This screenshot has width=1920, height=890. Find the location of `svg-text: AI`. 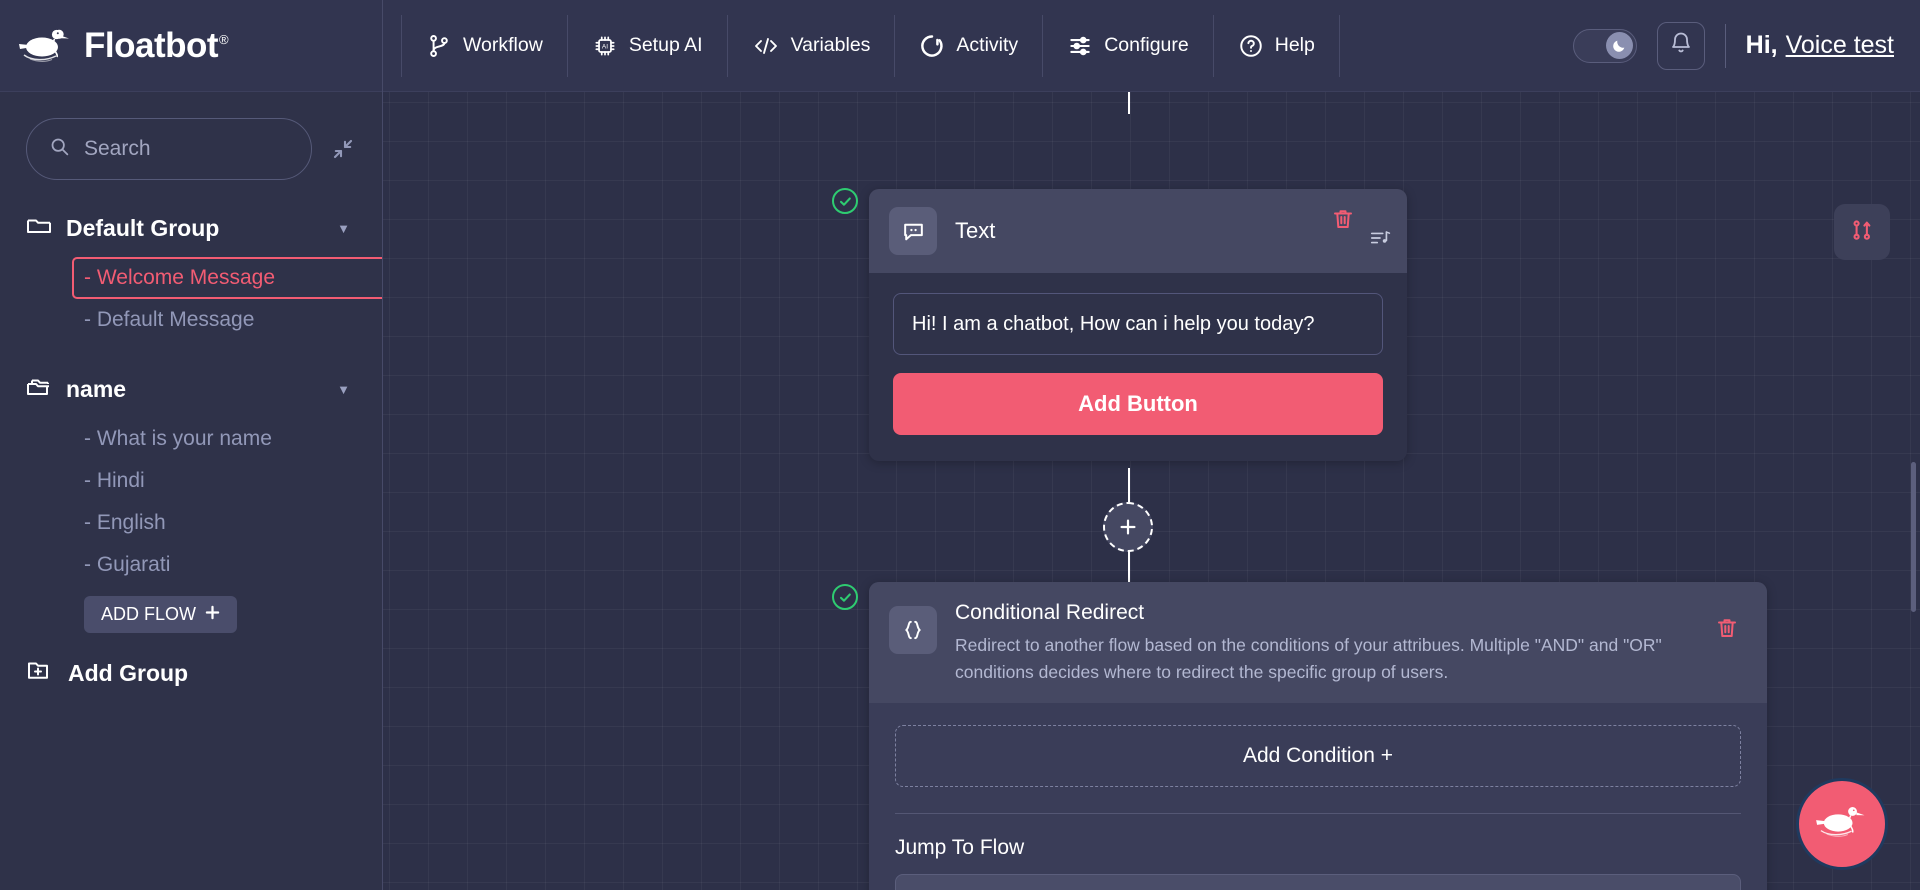

svg-text: AI is located at coordinates (605, 46).